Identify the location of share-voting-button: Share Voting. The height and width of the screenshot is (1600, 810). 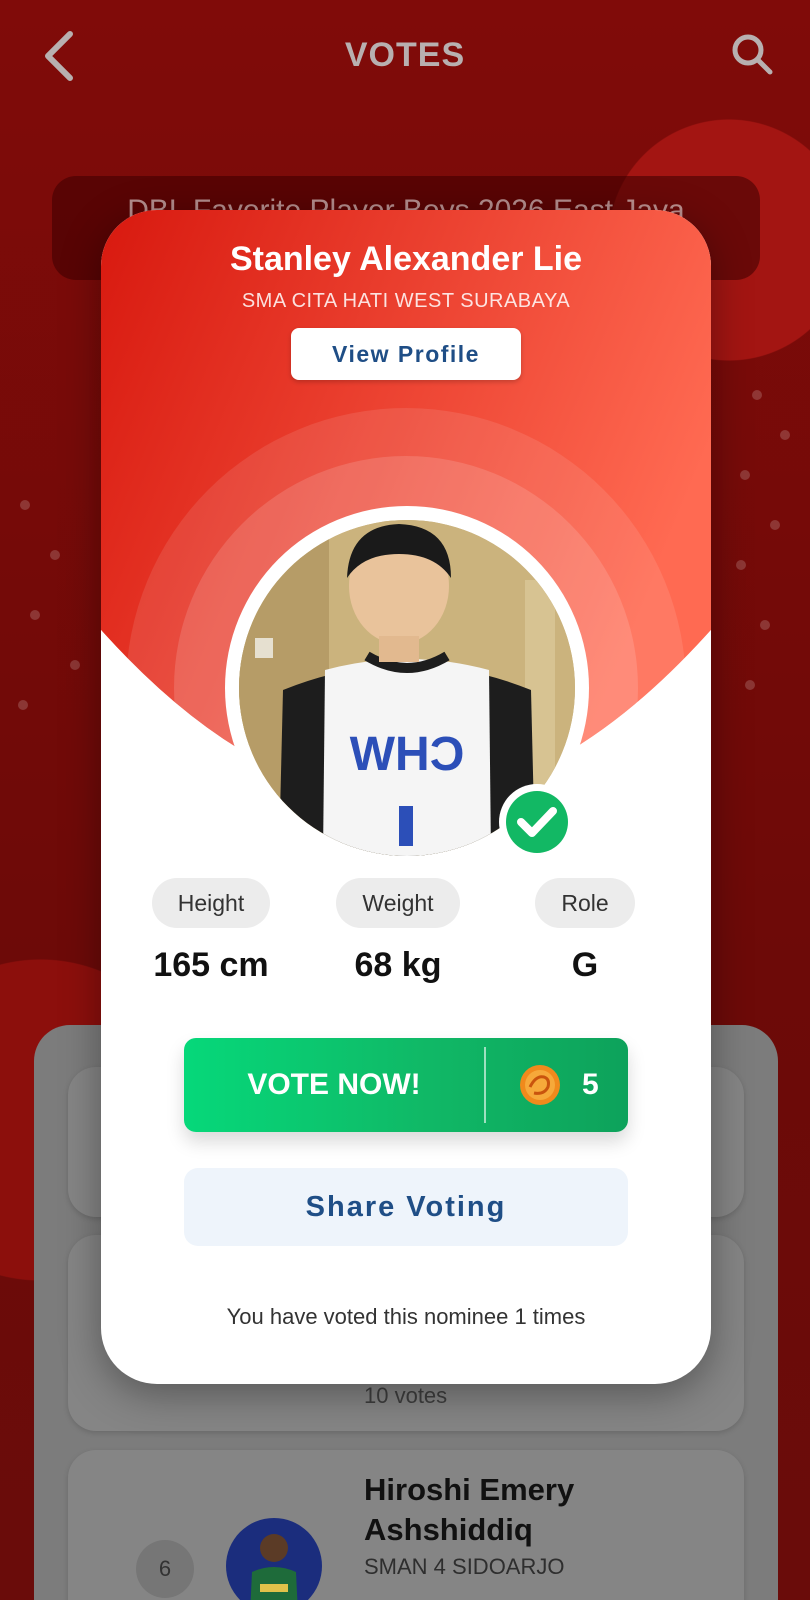
(406, 1207).